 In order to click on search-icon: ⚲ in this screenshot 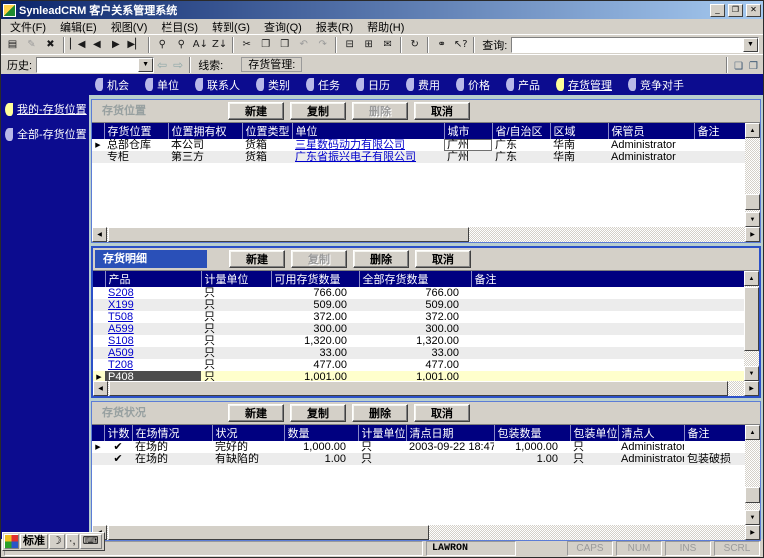, I will do `click(162, 44)`.